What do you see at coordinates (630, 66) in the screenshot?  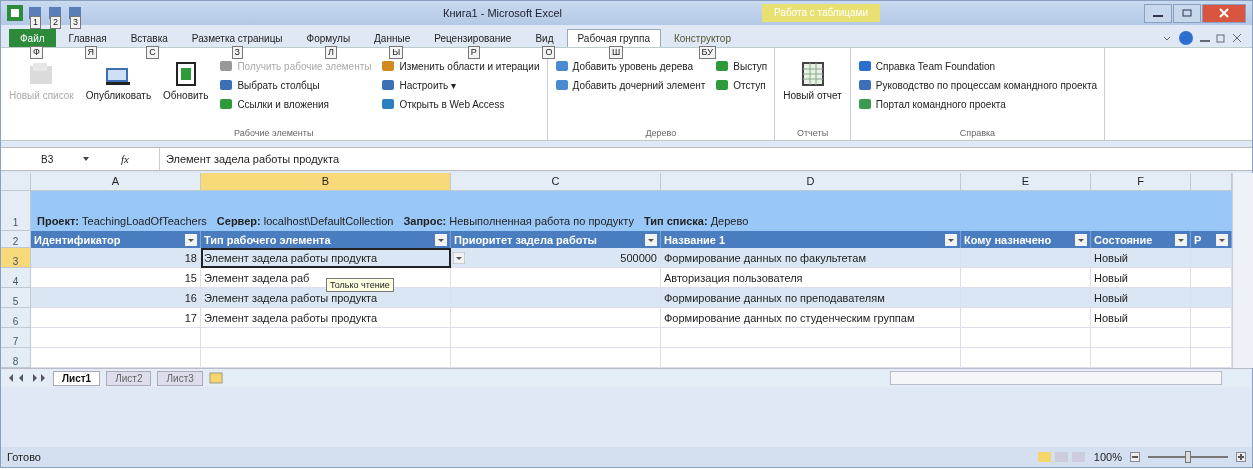 I see `ribbon-button: Добавить уровень дерева` at bounding box center [630, 66].